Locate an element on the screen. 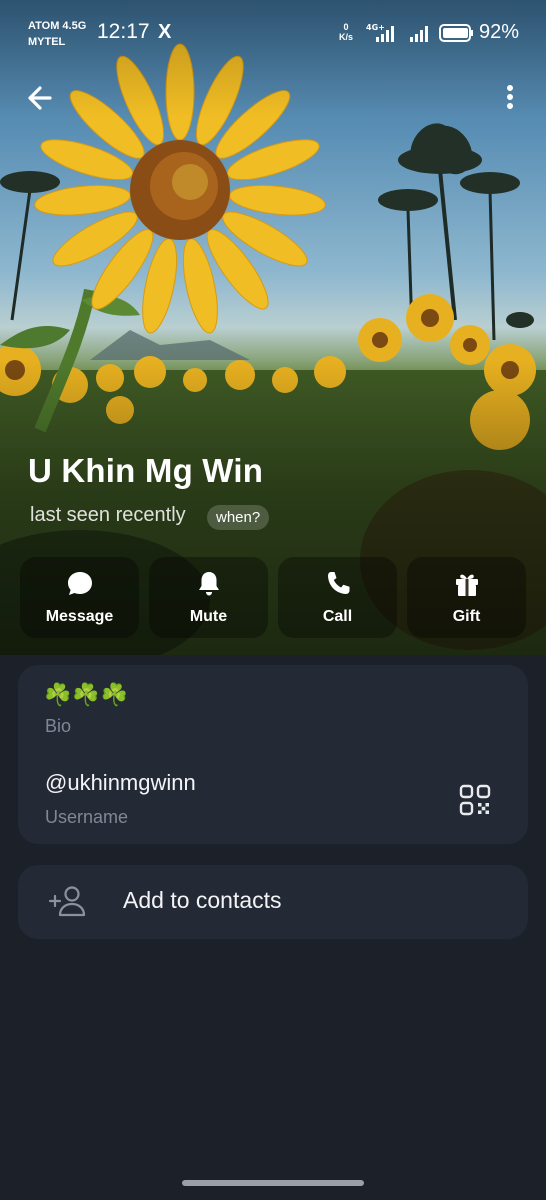 The width and height of the screenshot is (546, 1200). profile-actions: Message Mute Call Gift is located at coordinates (273, 597).